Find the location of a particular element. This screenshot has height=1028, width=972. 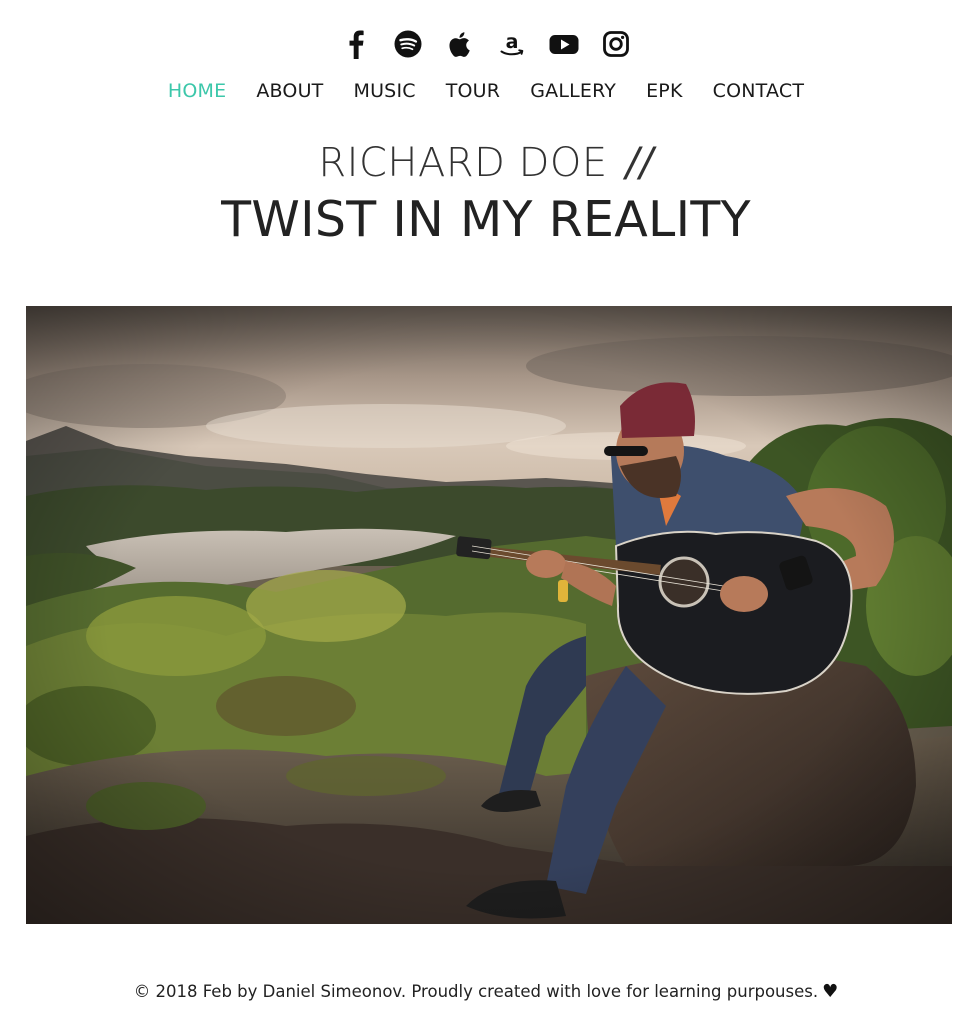

facebook-link is located at coordinates (356, 44).